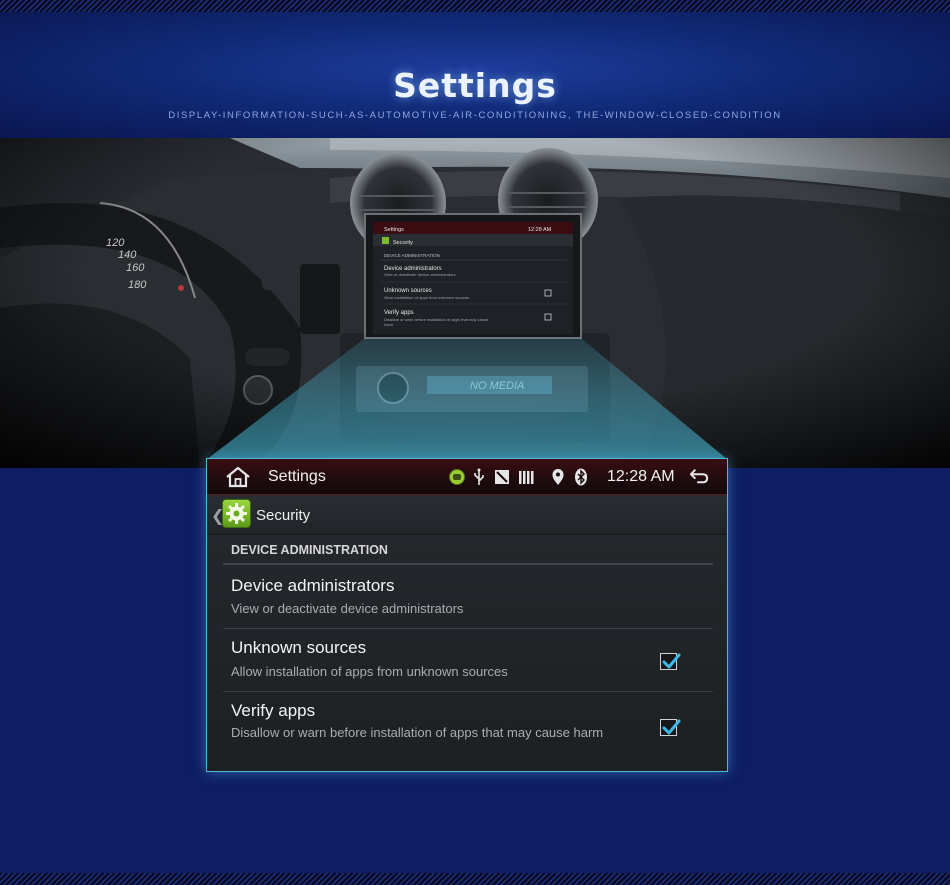  Describe the element at coordinates (399, 313) in the screenshot. I see `svg-text: Verify apps` at that location.